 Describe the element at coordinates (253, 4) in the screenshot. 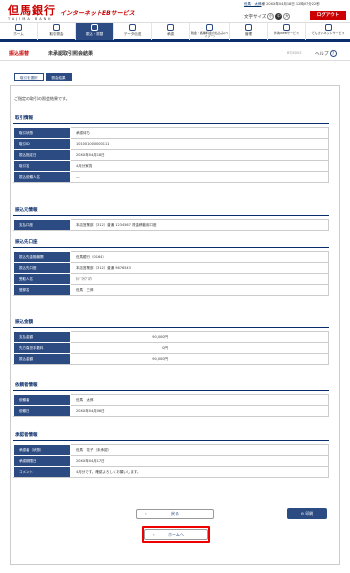

I see `user-name-link: 但馬 太郎` at that location.